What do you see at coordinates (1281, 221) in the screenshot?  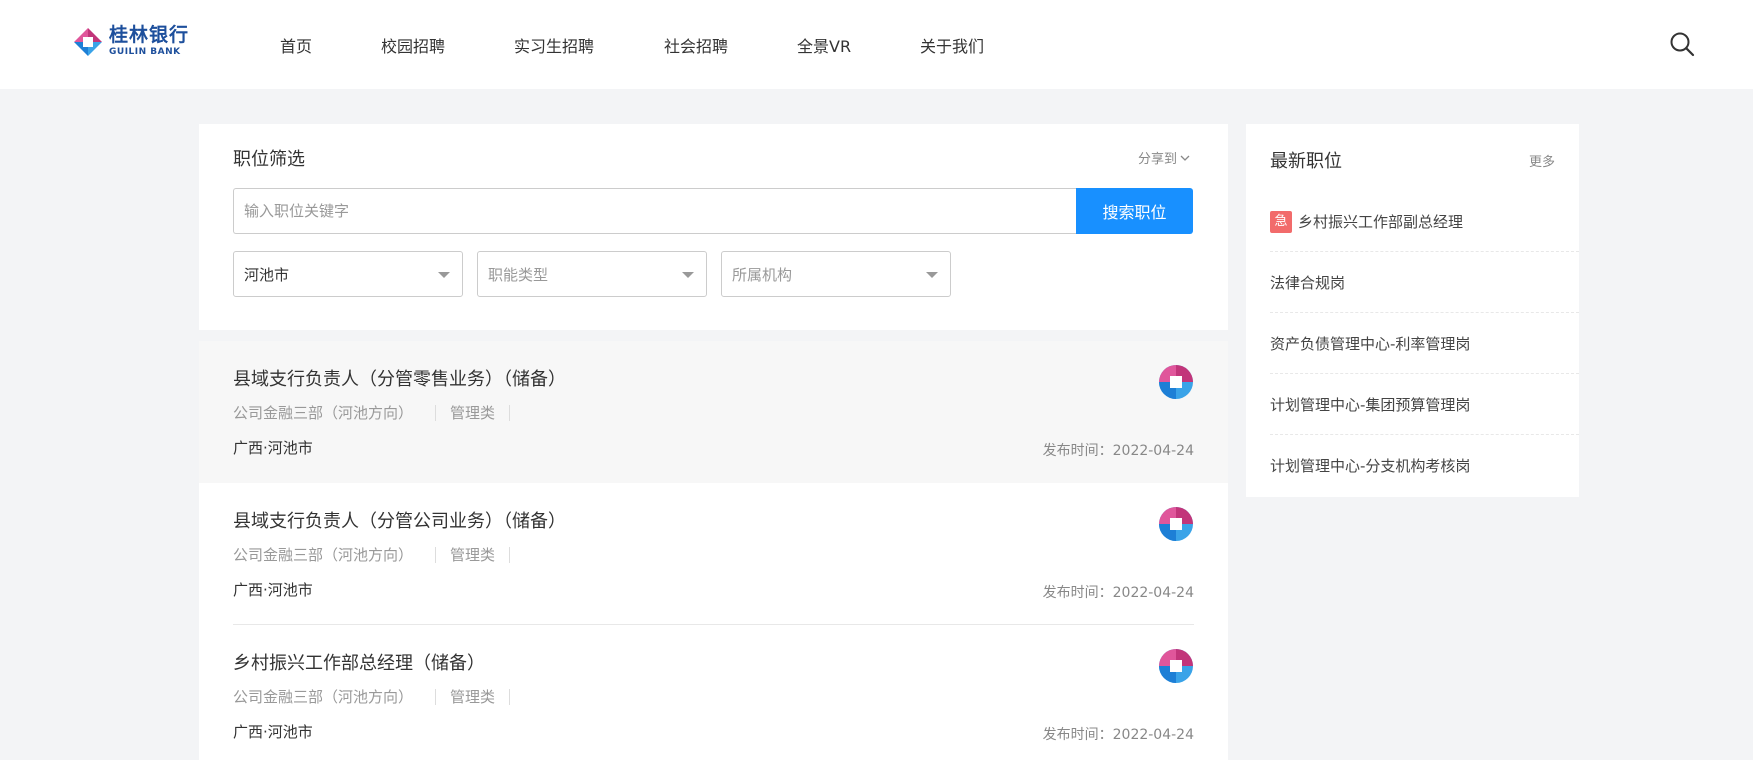 I see `urgent-badge: 急` at bounding box center [1281, 221].